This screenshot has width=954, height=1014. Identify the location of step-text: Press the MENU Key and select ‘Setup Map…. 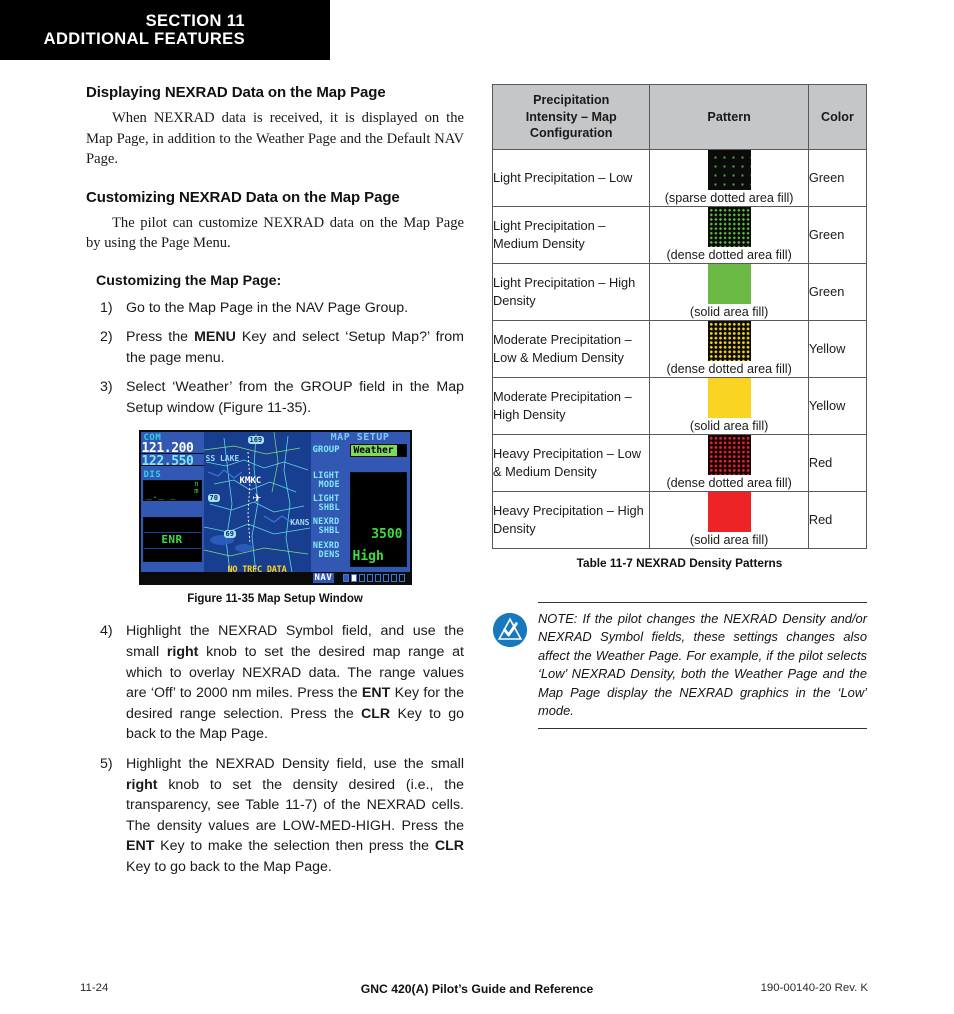
(295, 347).